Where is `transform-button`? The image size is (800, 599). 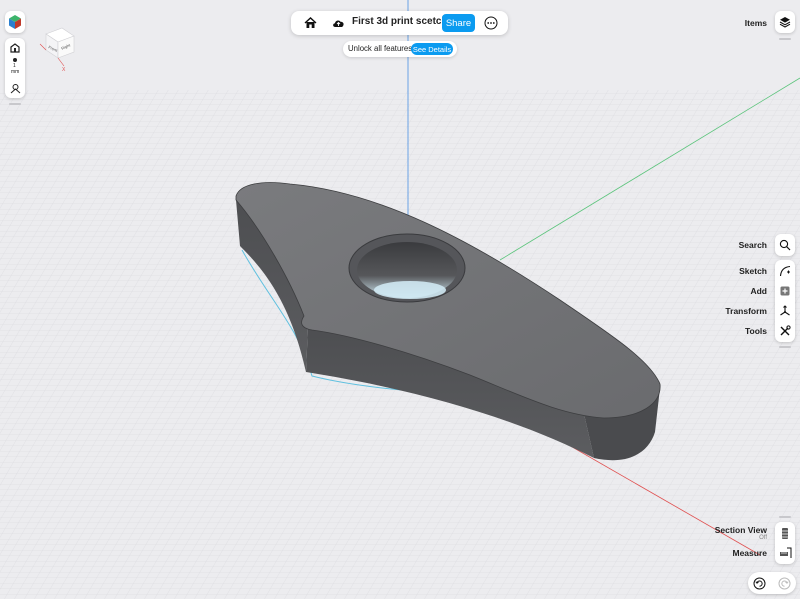 transform-button is located at coordinates (785, 311).